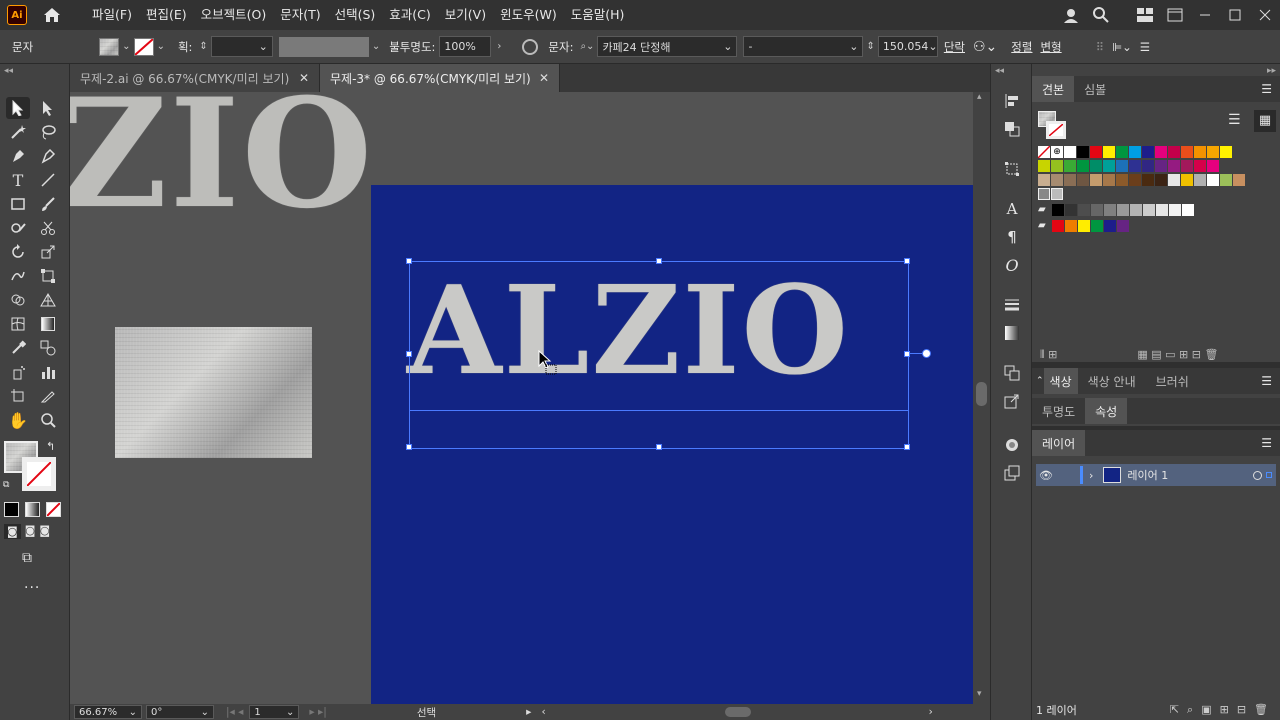 This screenshot has width=1280, height=720. I want to click on slice-tool-icon, so click(48, 396).